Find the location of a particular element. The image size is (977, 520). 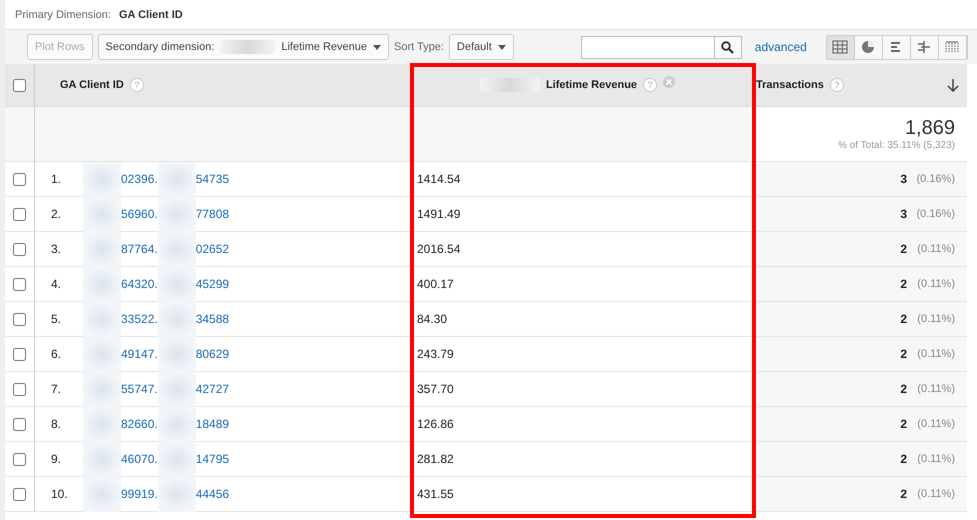

client-id-link: 55747. is located at coordinates (139, 389).